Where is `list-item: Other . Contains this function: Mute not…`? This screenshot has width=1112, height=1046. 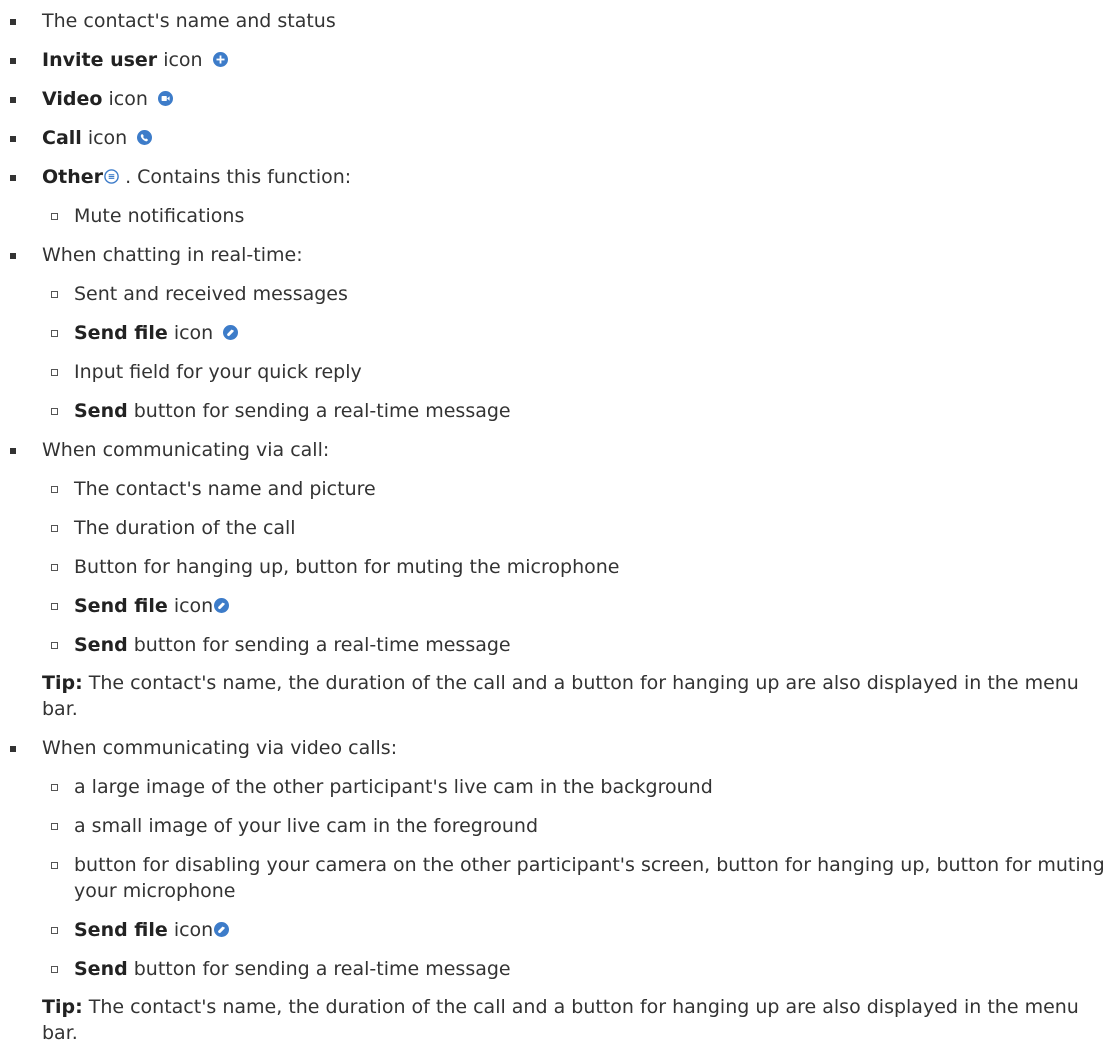
list-item: Other . Contains this function: Mute not… is located at coordinates (556, 196).